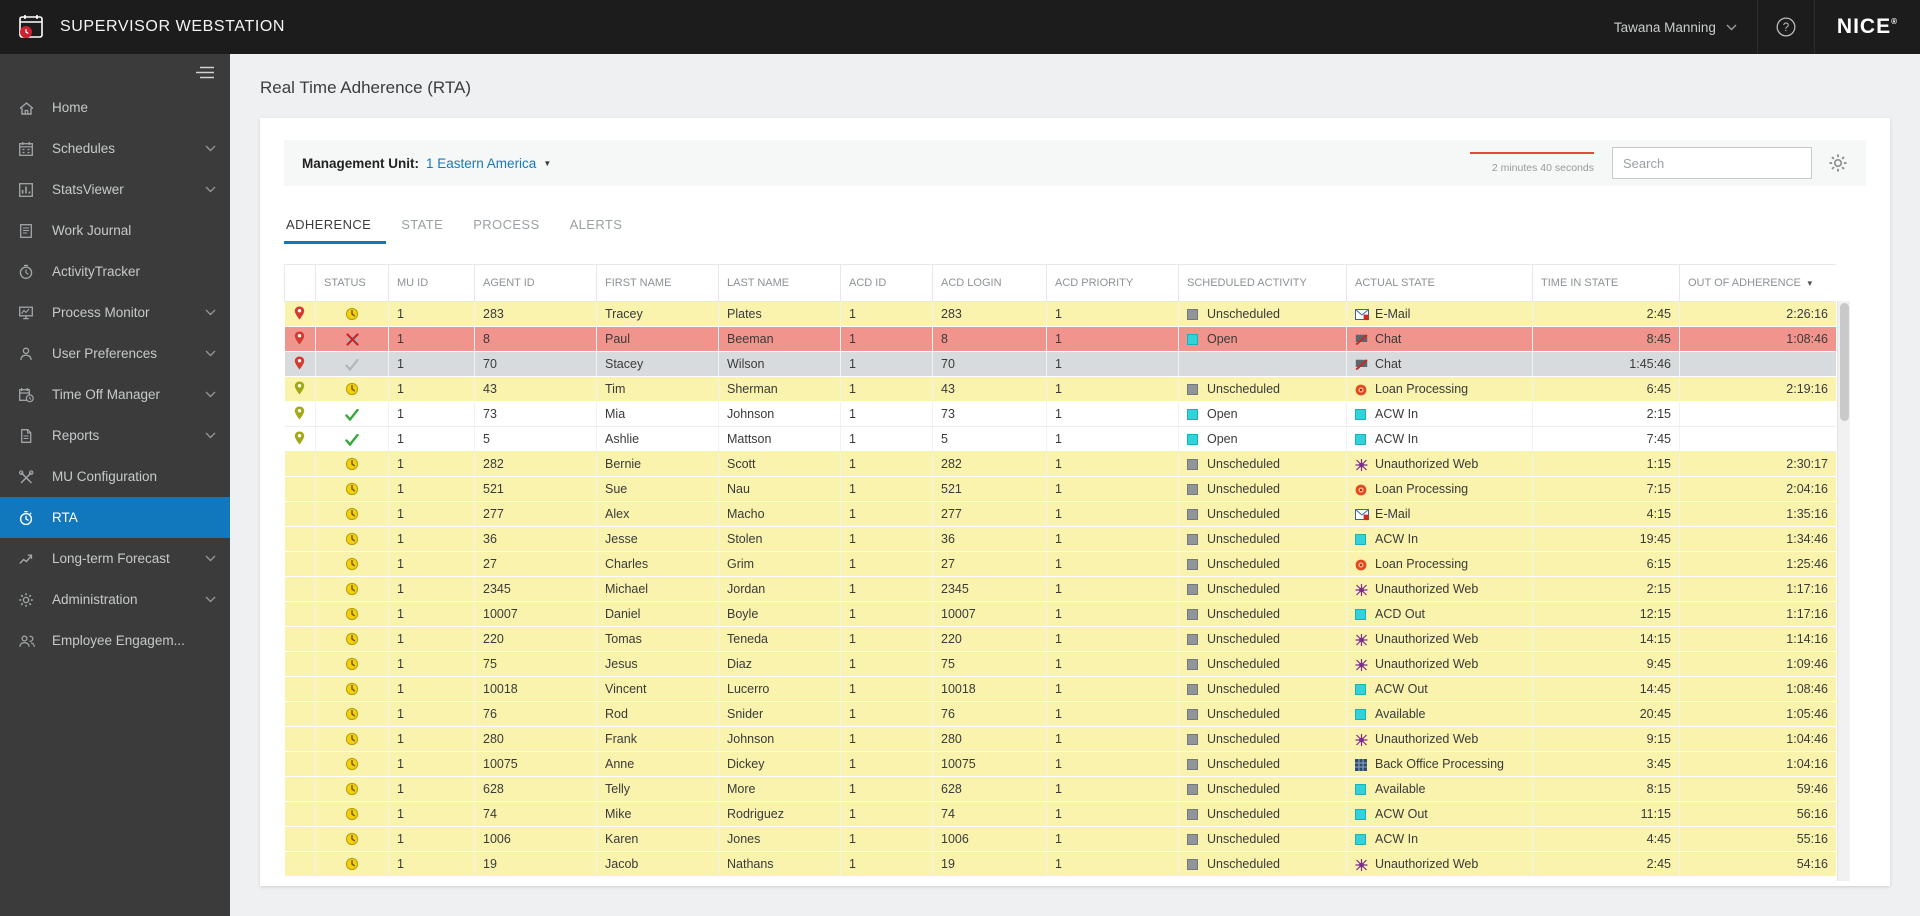  What do you see at coordinates (535, 614) in the screenshot?
I see `agent-id-cell: 10007` at bounding box center [535, 614].